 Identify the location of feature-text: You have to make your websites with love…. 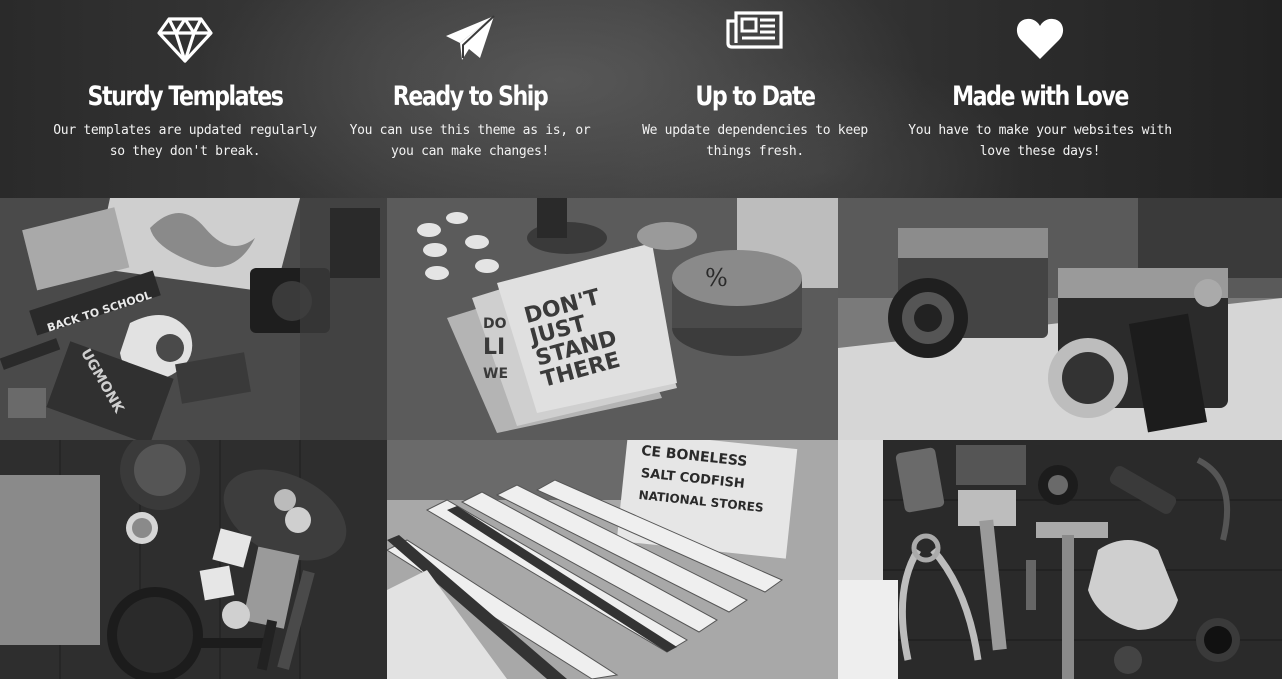
(1040, 141).